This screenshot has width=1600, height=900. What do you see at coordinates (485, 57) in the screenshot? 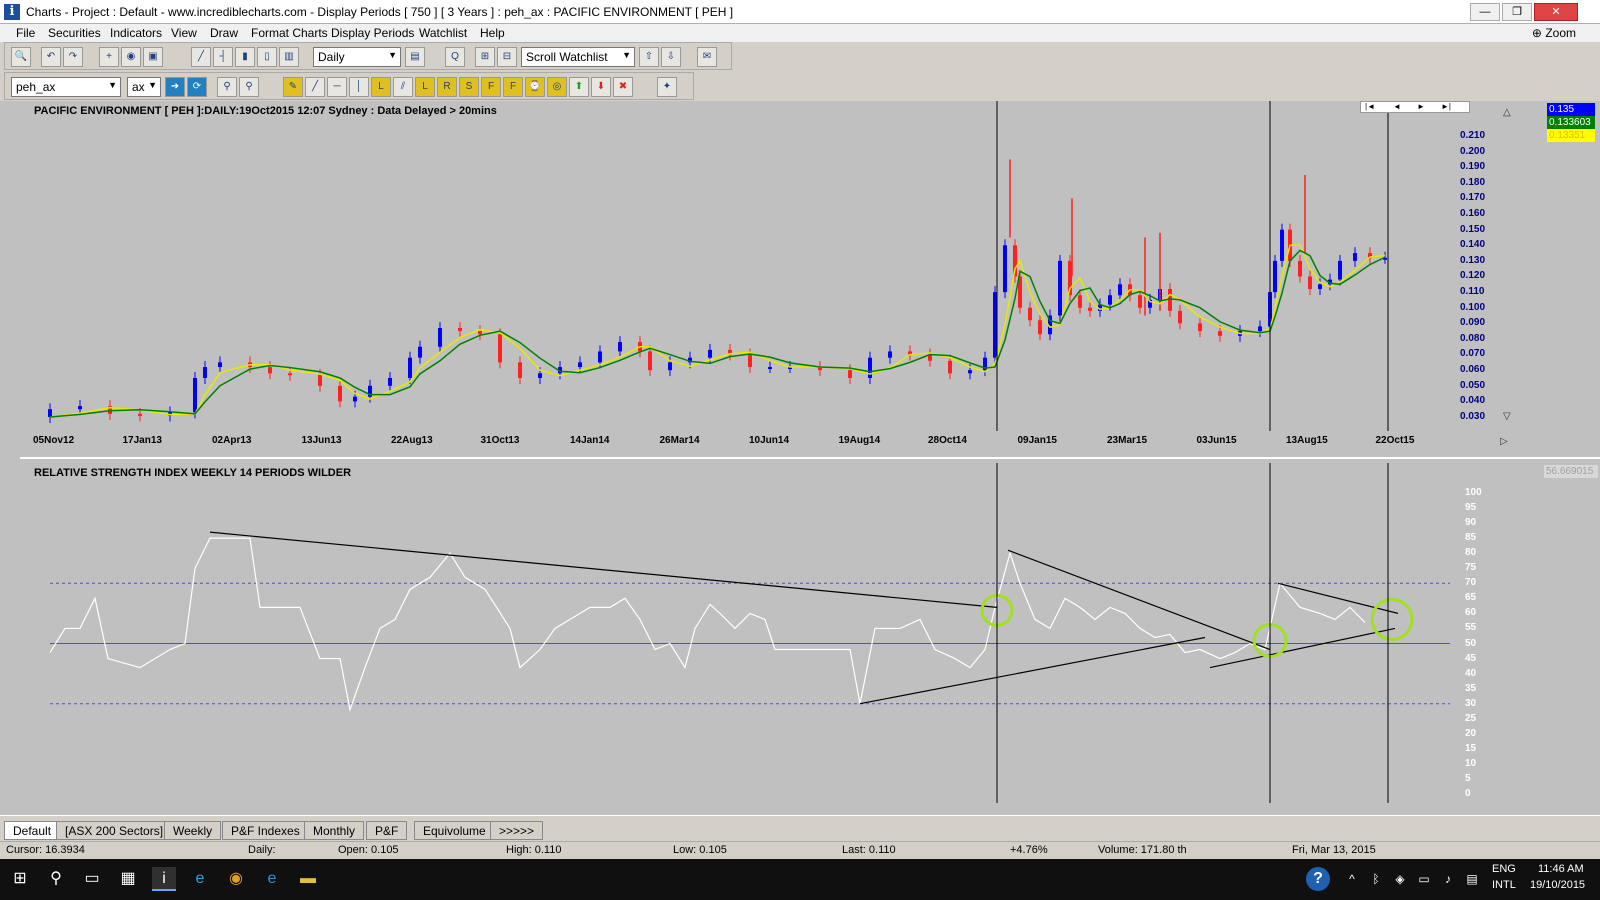
I see `add-watchlist-icon: ⊞` at bounding box center [485, 57].